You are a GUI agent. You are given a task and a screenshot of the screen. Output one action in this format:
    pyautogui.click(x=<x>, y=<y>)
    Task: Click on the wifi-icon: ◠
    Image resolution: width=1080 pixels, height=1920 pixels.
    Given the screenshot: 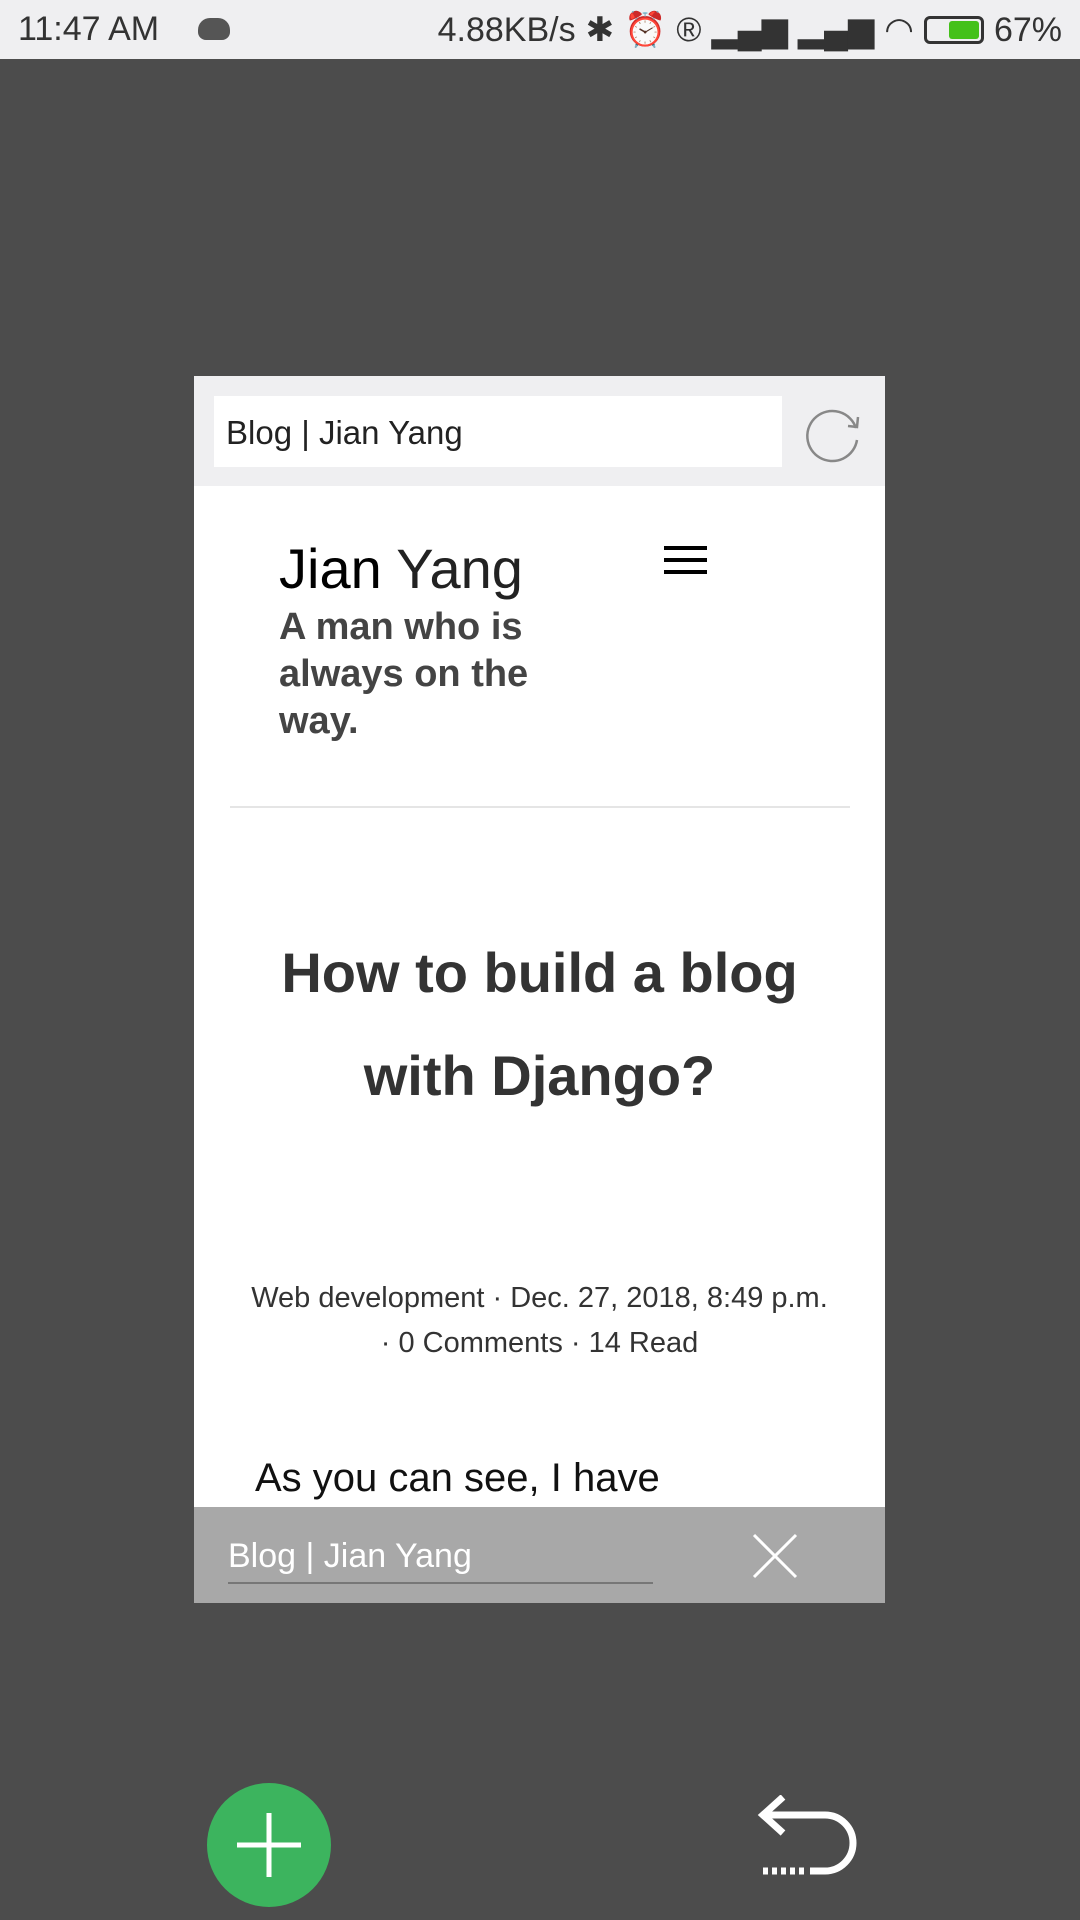 What is the action you would take?
    pyautogui.click(x=899, y=30)
    